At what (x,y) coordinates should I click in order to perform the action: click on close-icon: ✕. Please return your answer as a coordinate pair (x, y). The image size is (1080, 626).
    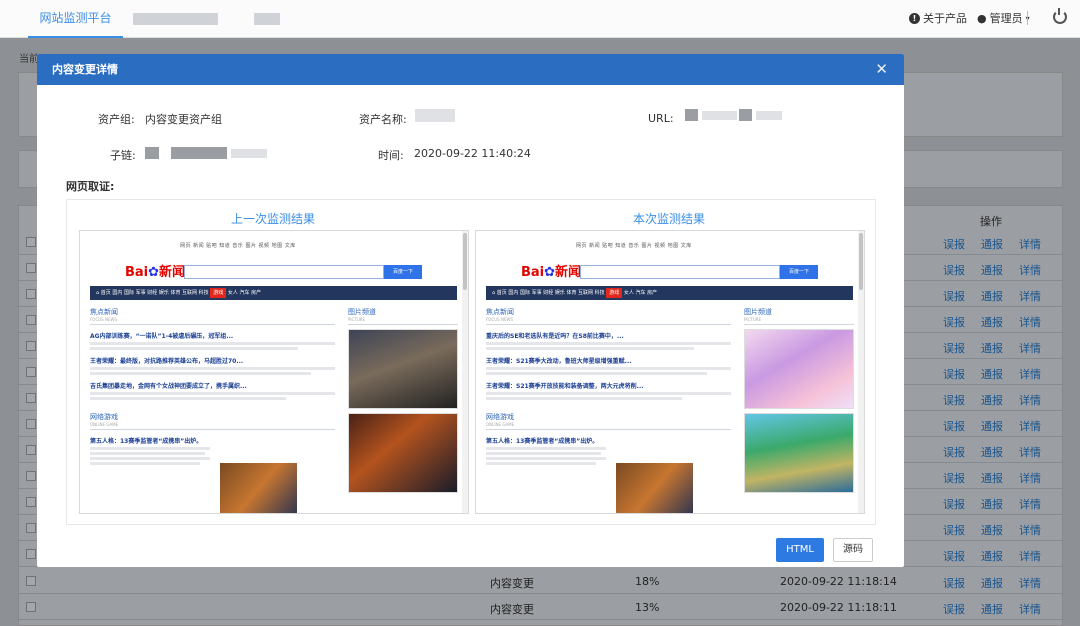
    Looking at the image, I should click on (881, 69).